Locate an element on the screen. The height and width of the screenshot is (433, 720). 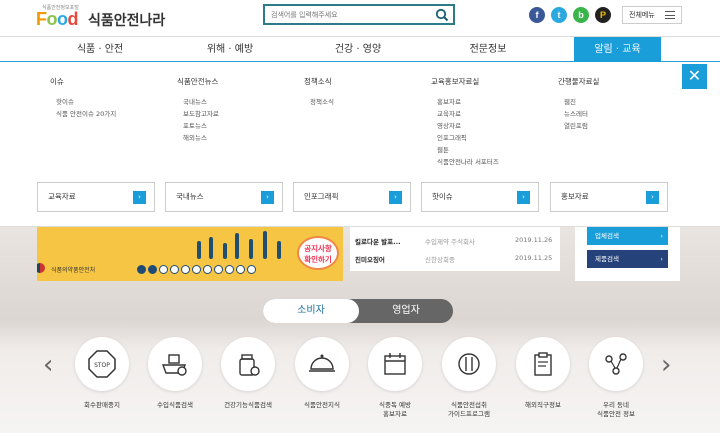
carousel-prev-icon: ‹ is located at coordinates (48, 365).